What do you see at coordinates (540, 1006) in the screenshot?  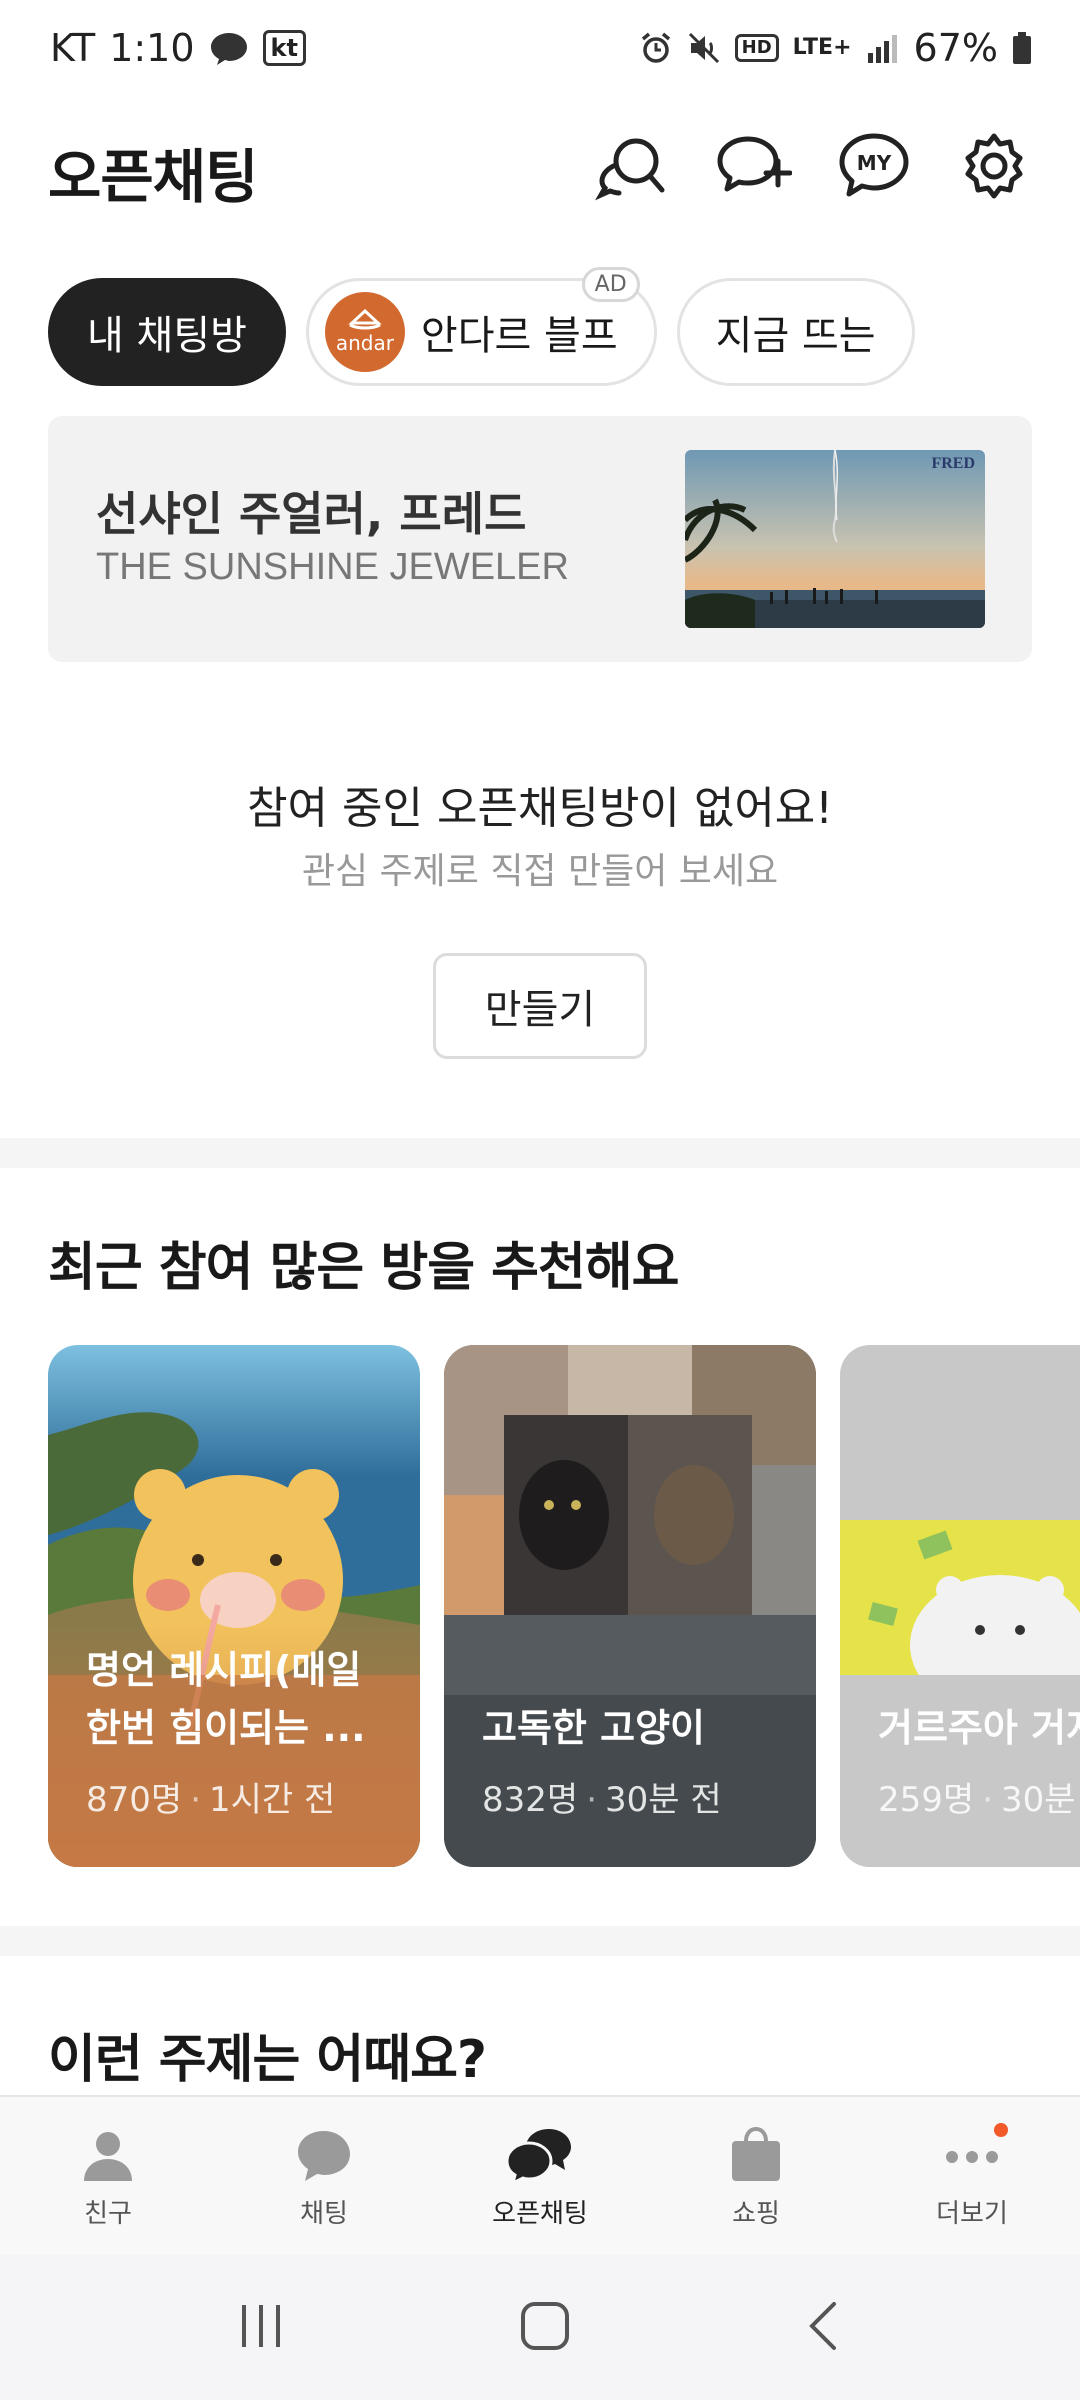 I see `create-room-button: 만들기` at bounding box center [540, 1006].